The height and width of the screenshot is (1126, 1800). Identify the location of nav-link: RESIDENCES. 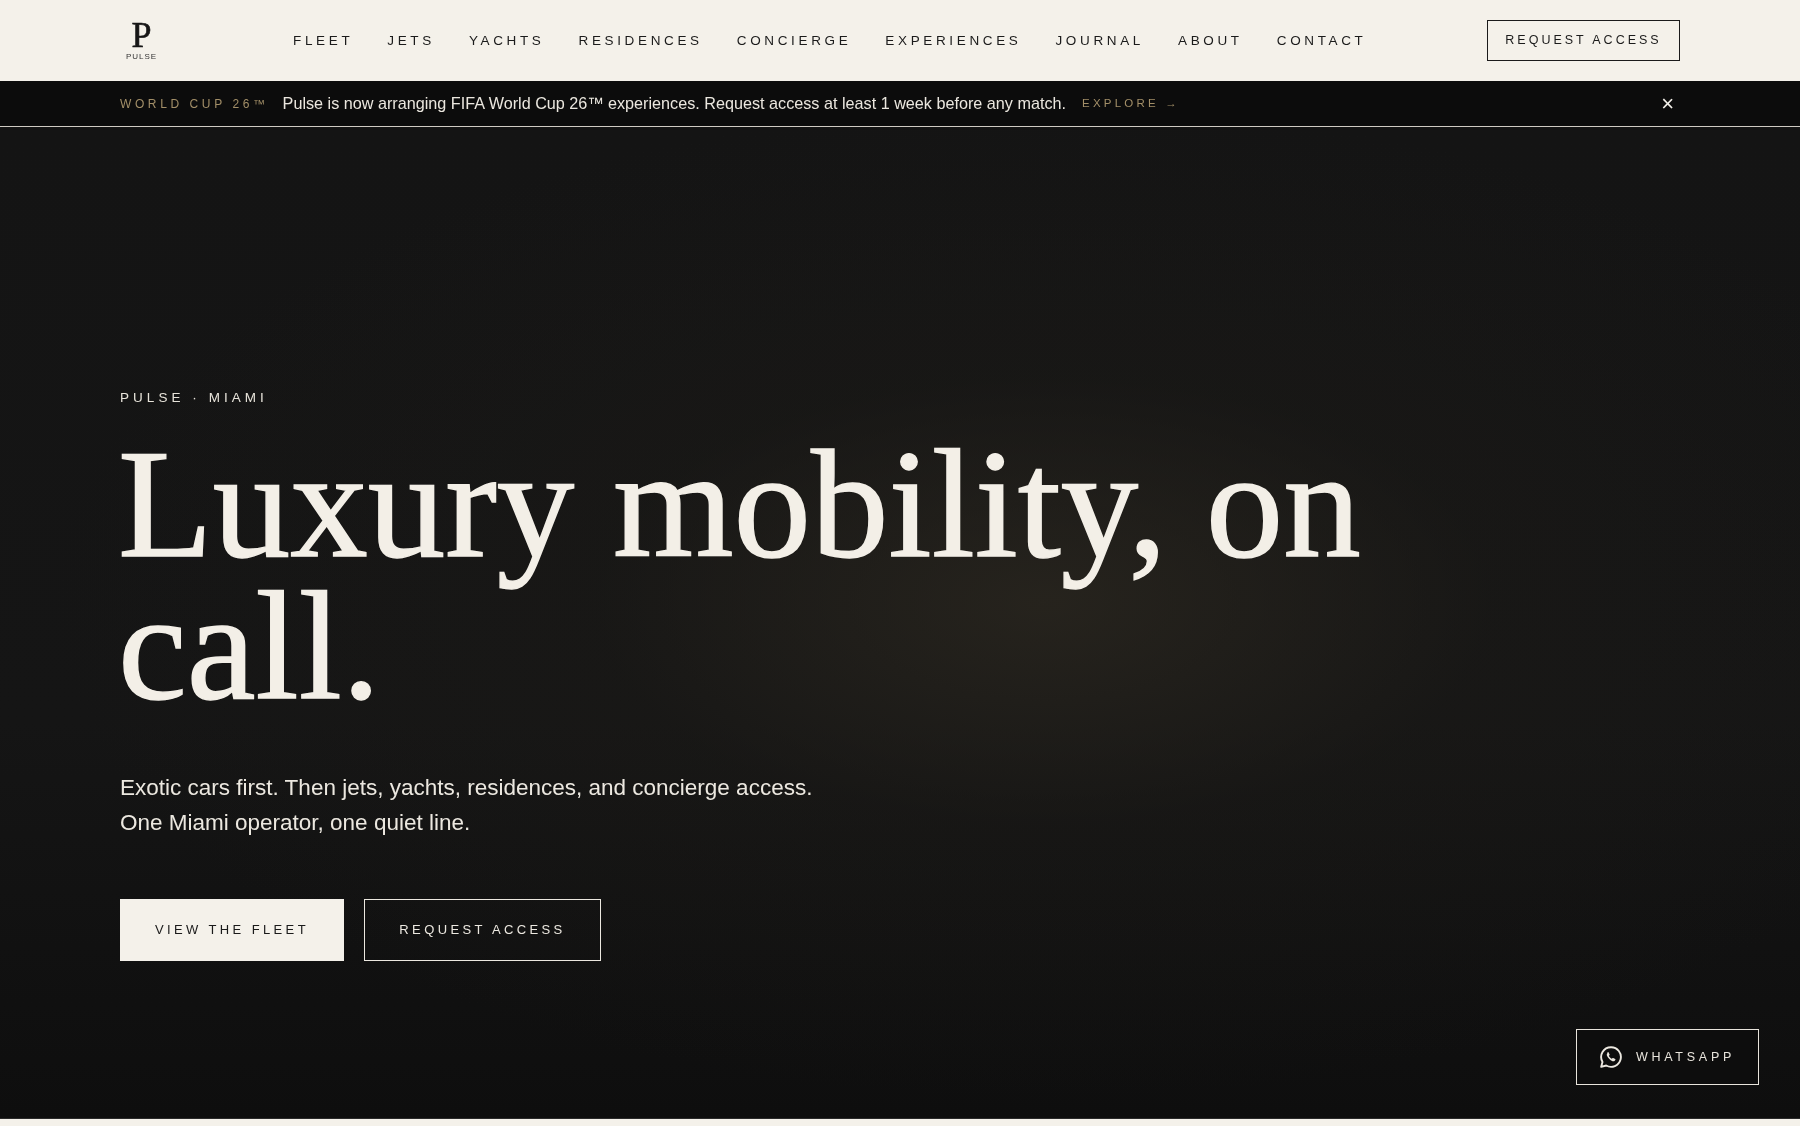
(640, 40).